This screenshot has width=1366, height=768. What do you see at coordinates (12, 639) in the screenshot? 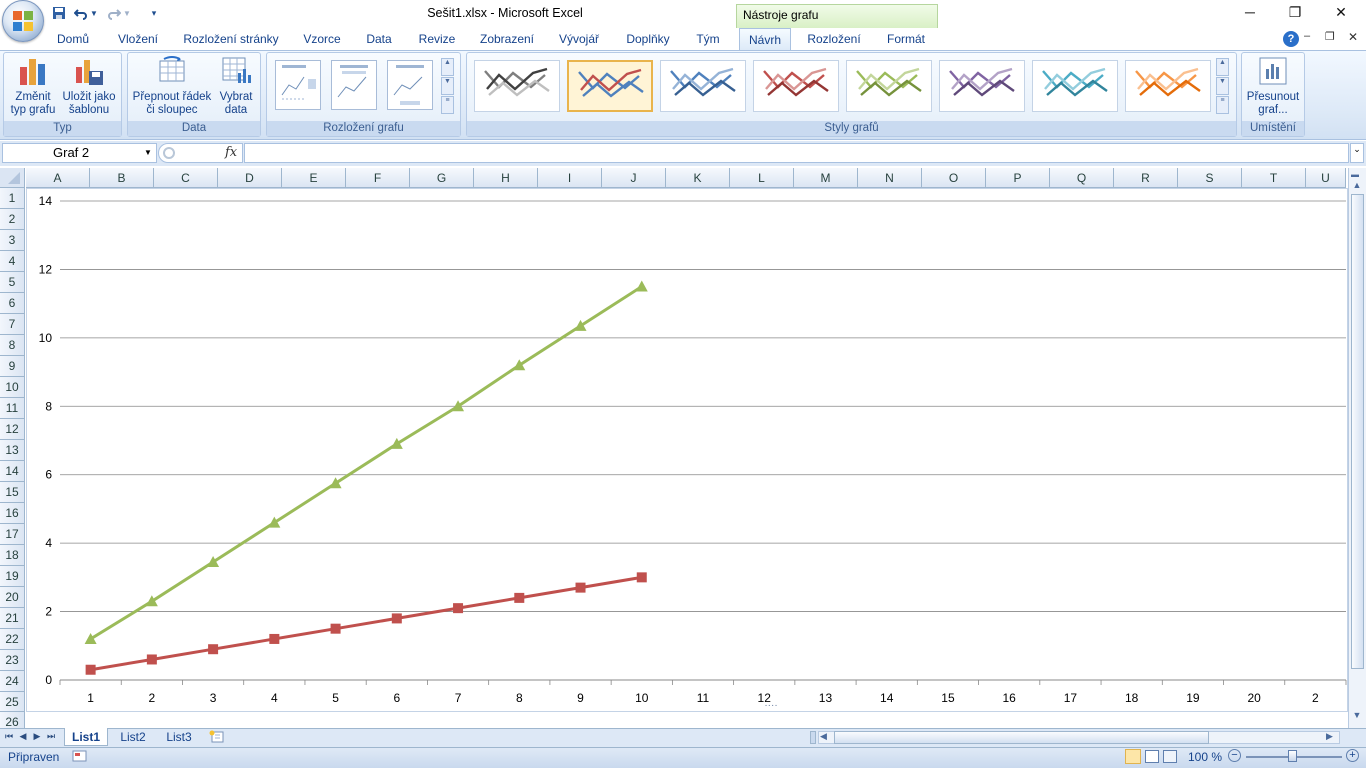
I see `row-header: 22` at bounding box center [12, 639].